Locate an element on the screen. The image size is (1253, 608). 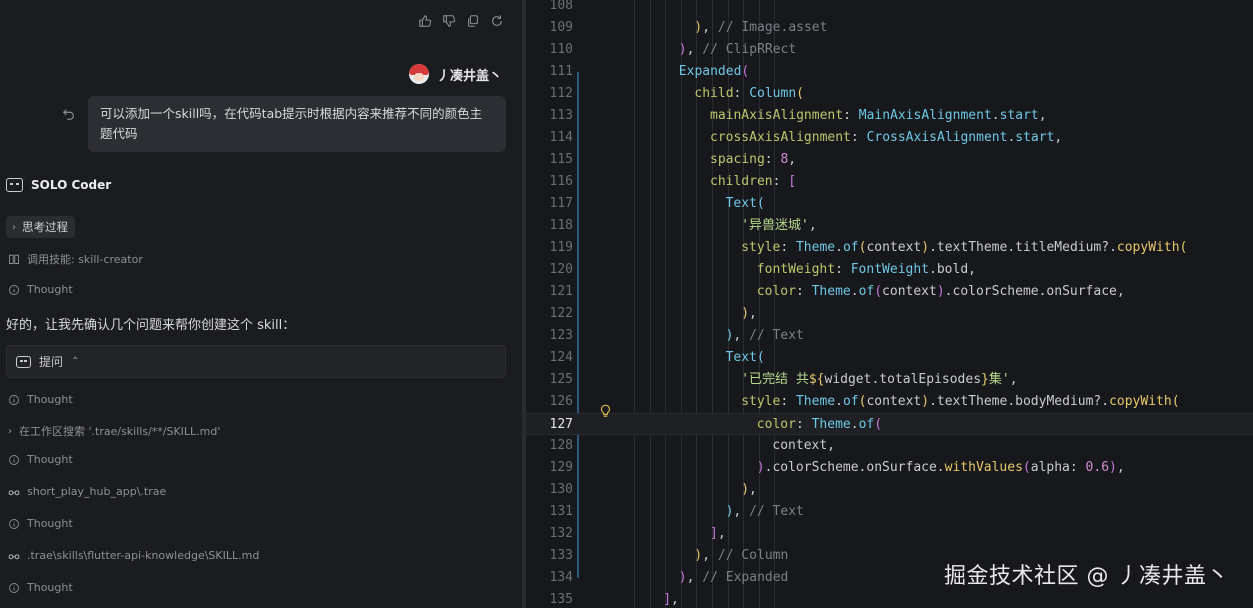
thinking-process-label: 思考过程 is located at coordinates (45, 227).